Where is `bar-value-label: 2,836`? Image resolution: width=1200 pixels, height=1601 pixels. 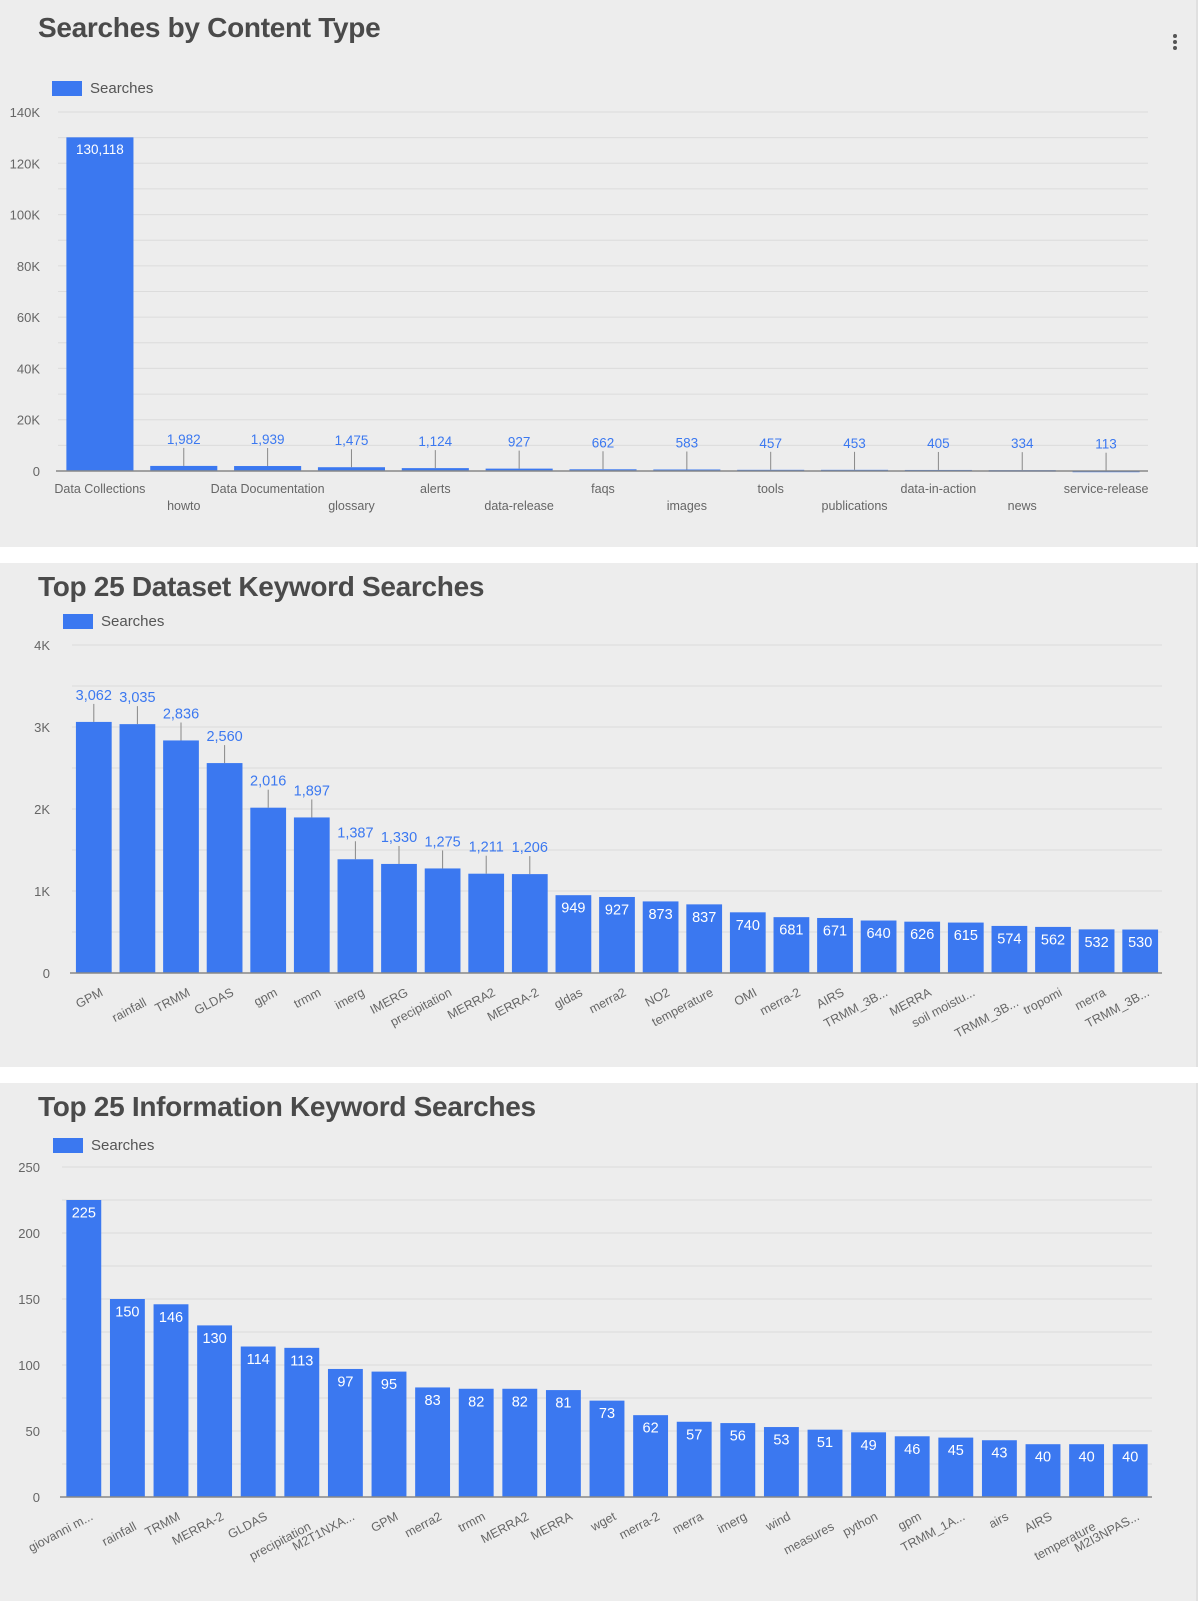 bar-value-label: 2,836 is located at coordinates (181, 714).